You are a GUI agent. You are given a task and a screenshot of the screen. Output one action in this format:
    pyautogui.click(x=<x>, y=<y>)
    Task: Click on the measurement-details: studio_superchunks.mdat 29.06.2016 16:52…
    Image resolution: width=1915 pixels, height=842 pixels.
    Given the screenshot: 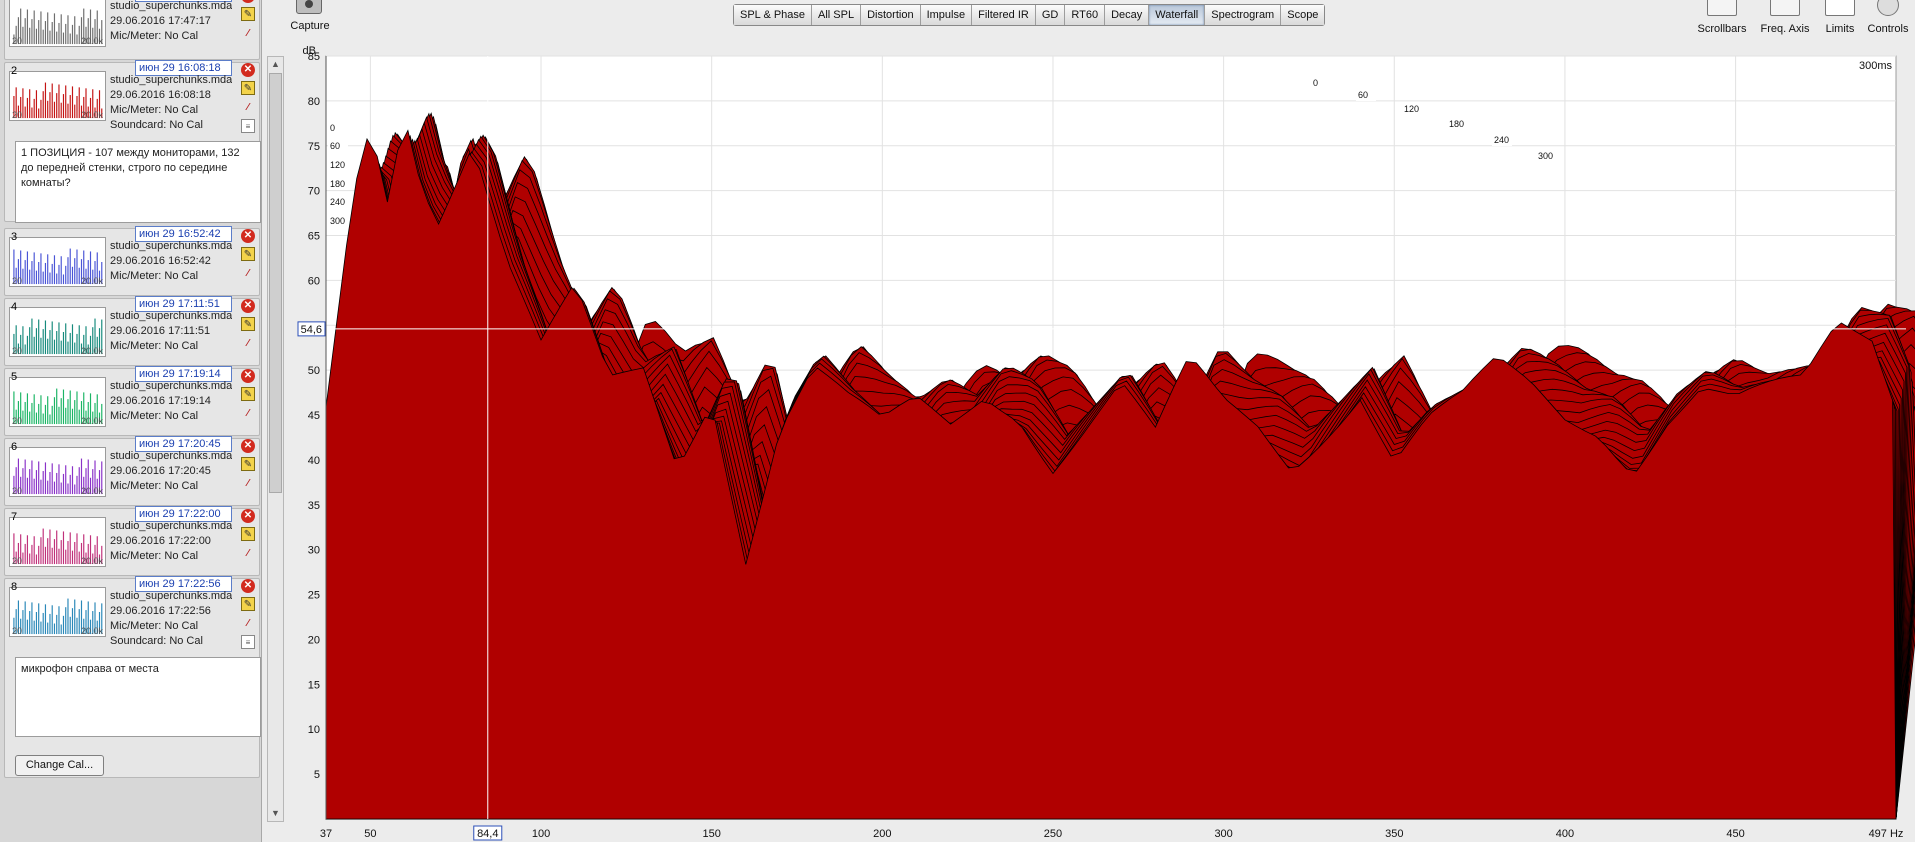 What is the action you would take?
    pyautogui.click(x=171, y=261)
    